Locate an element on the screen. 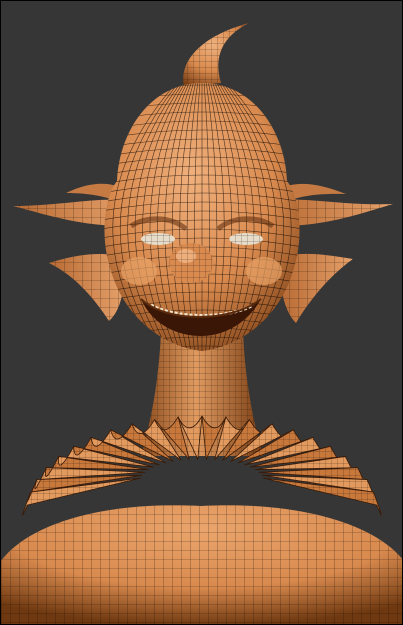 This screenshot has height=625, width=403. left-cheek is located at coordinates (139, 271).